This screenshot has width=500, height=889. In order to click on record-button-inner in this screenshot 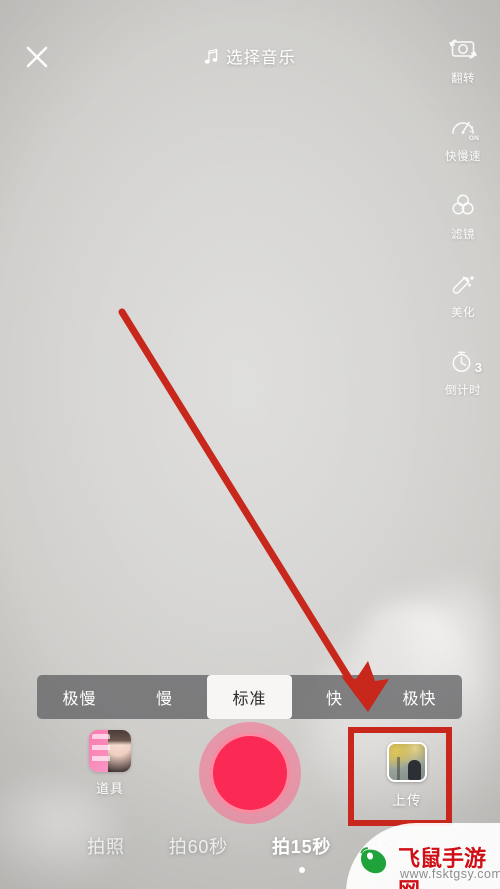, I will do `click(250, 773)`.